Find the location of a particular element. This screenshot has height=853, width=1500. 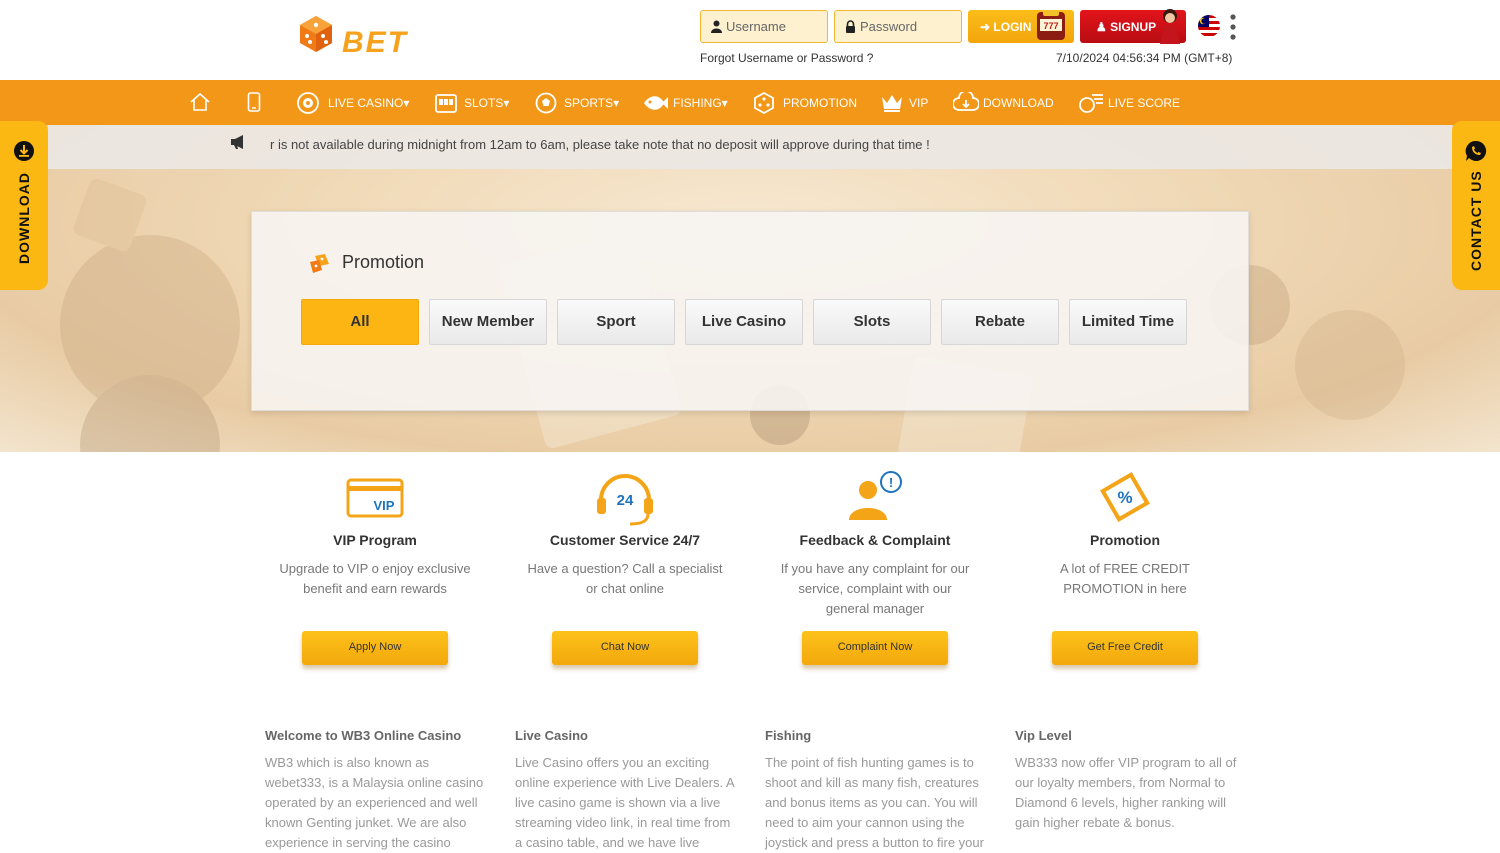

svg-text: 24 is located at coordinates (625, 500).